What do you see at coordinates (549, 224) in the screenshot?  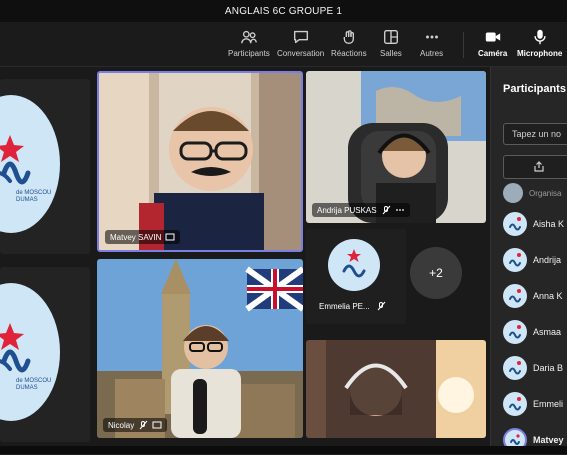 I see `participant-name: Aisha K` at bounding box center [549, 224].